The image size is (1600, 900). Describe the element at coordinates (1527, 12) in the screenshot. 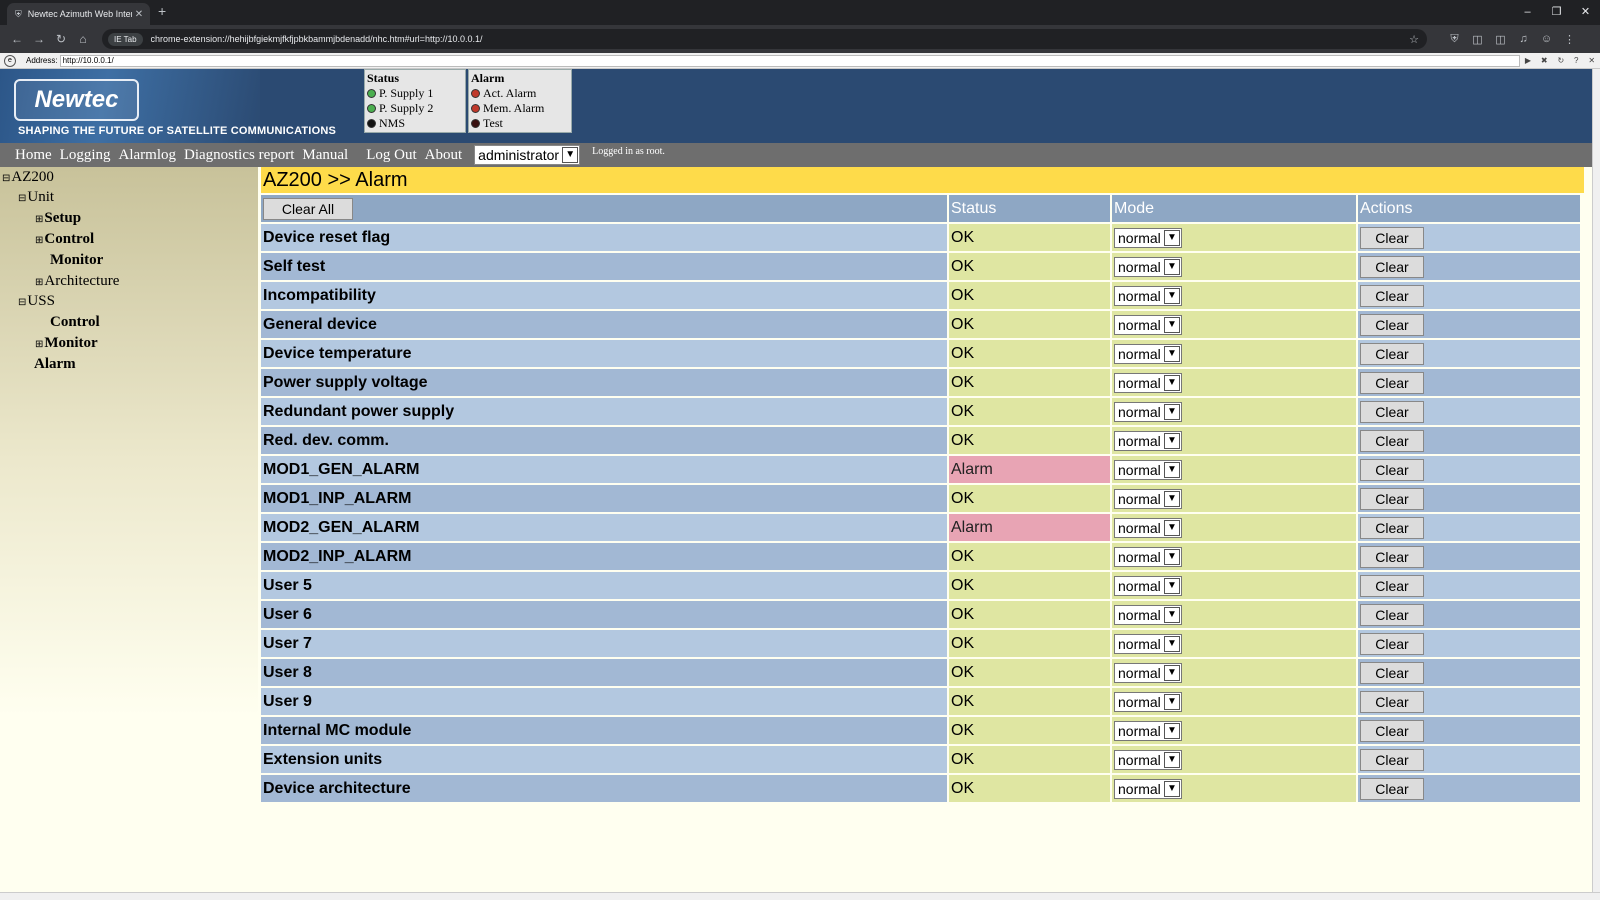

I see `minimize-icon: –` at that location.